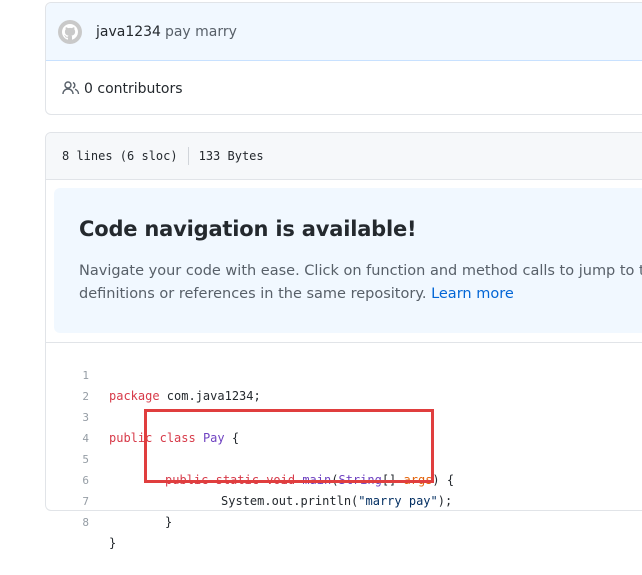  I want to click on file-lines: 8 lines (6 sloc), so click(120, 156).